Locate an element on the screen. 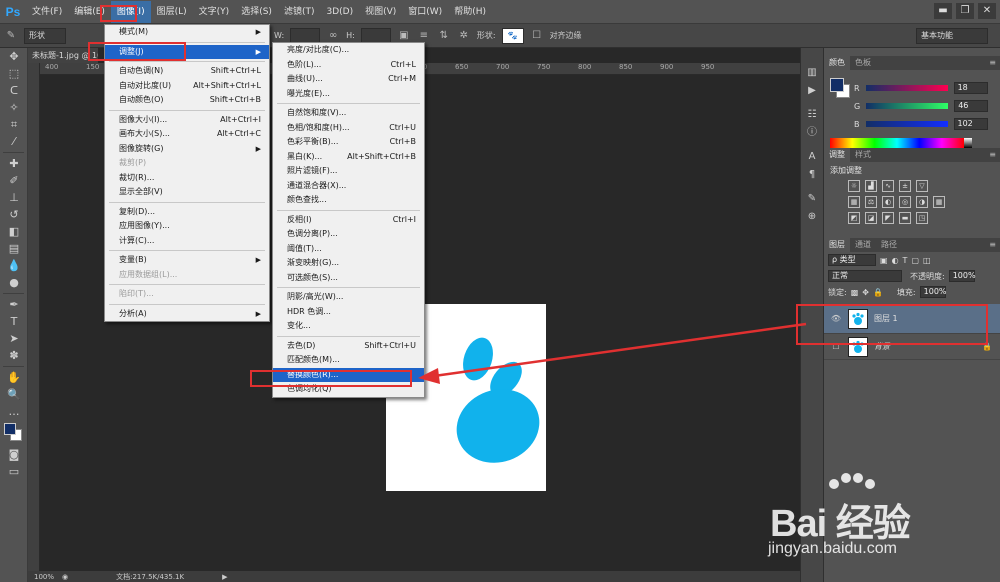 The width and height of the screenshot is (1000, 582). photo-filter-icon: ◎ is located at coordinates (905, 202).